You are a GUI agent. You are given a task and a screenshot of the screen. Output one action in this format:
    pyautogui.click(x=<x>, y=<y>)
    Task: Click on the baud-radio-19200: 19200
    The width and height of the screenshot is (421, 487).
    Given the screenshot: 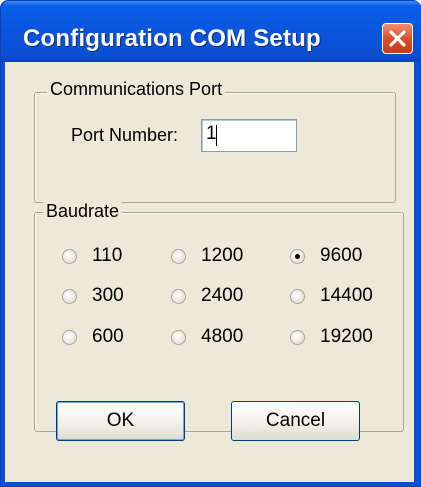 What is the action you would take?
    pyautogui.click(x=355, y=339)
    